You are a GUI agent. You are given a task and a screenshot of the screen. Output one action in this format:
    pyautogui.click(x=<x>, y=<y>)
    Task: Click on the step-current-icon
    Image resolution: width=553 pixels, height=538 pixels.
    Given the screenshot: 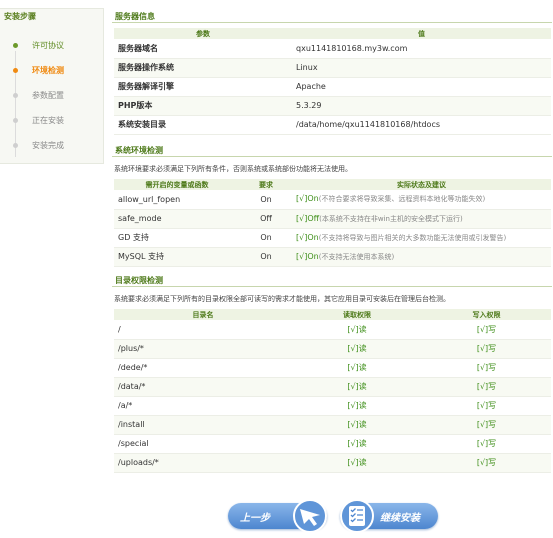 What is the action you would take?
    pyautogui.click(x=15, y=70)
    